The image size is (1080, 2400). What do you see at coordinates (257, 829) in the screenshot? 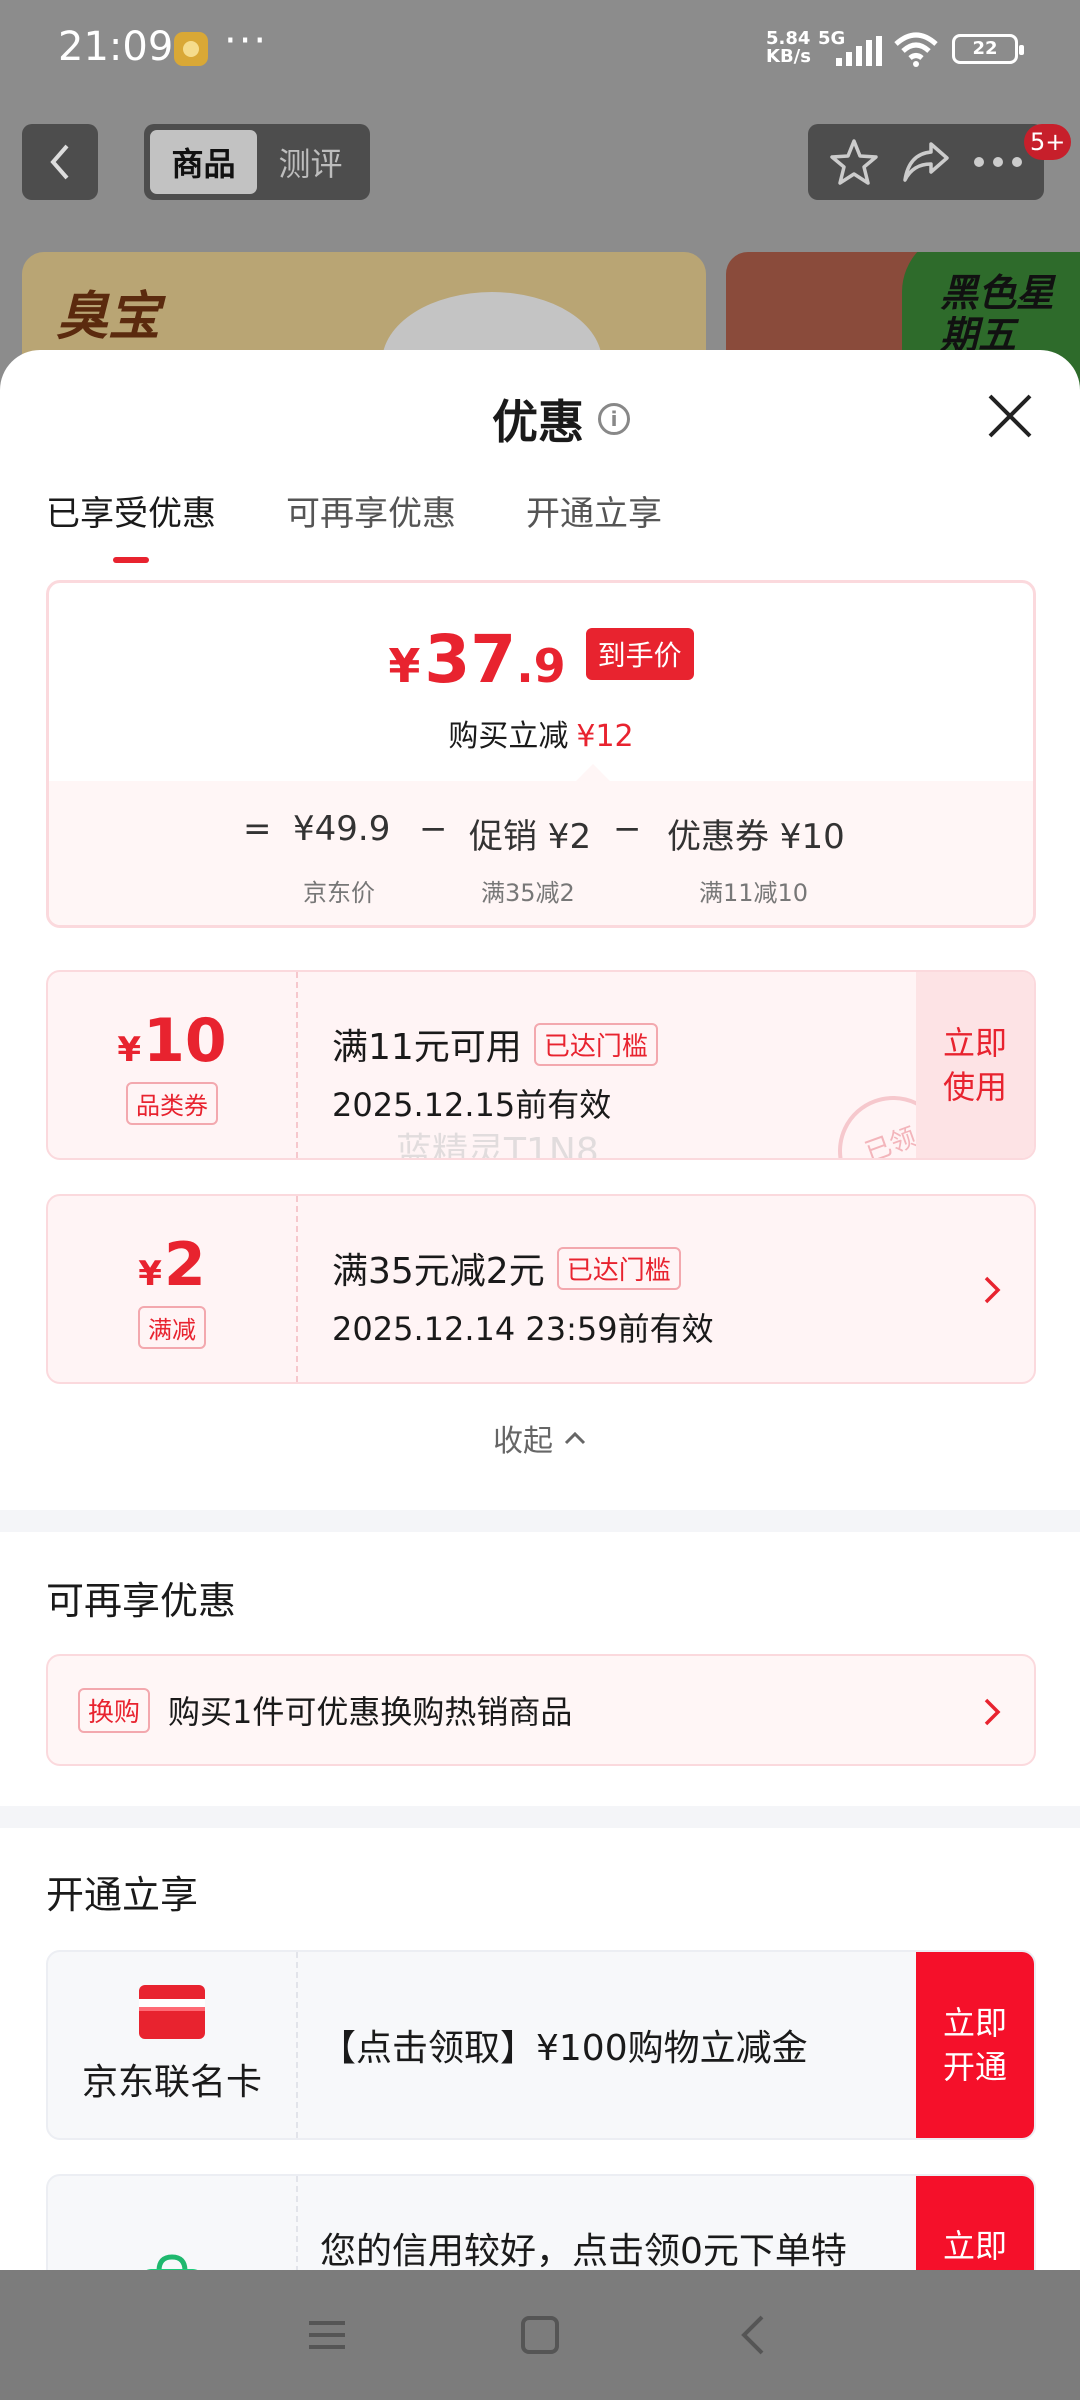
I see `breakdown-equals: =` at bounding box center [257, 829].